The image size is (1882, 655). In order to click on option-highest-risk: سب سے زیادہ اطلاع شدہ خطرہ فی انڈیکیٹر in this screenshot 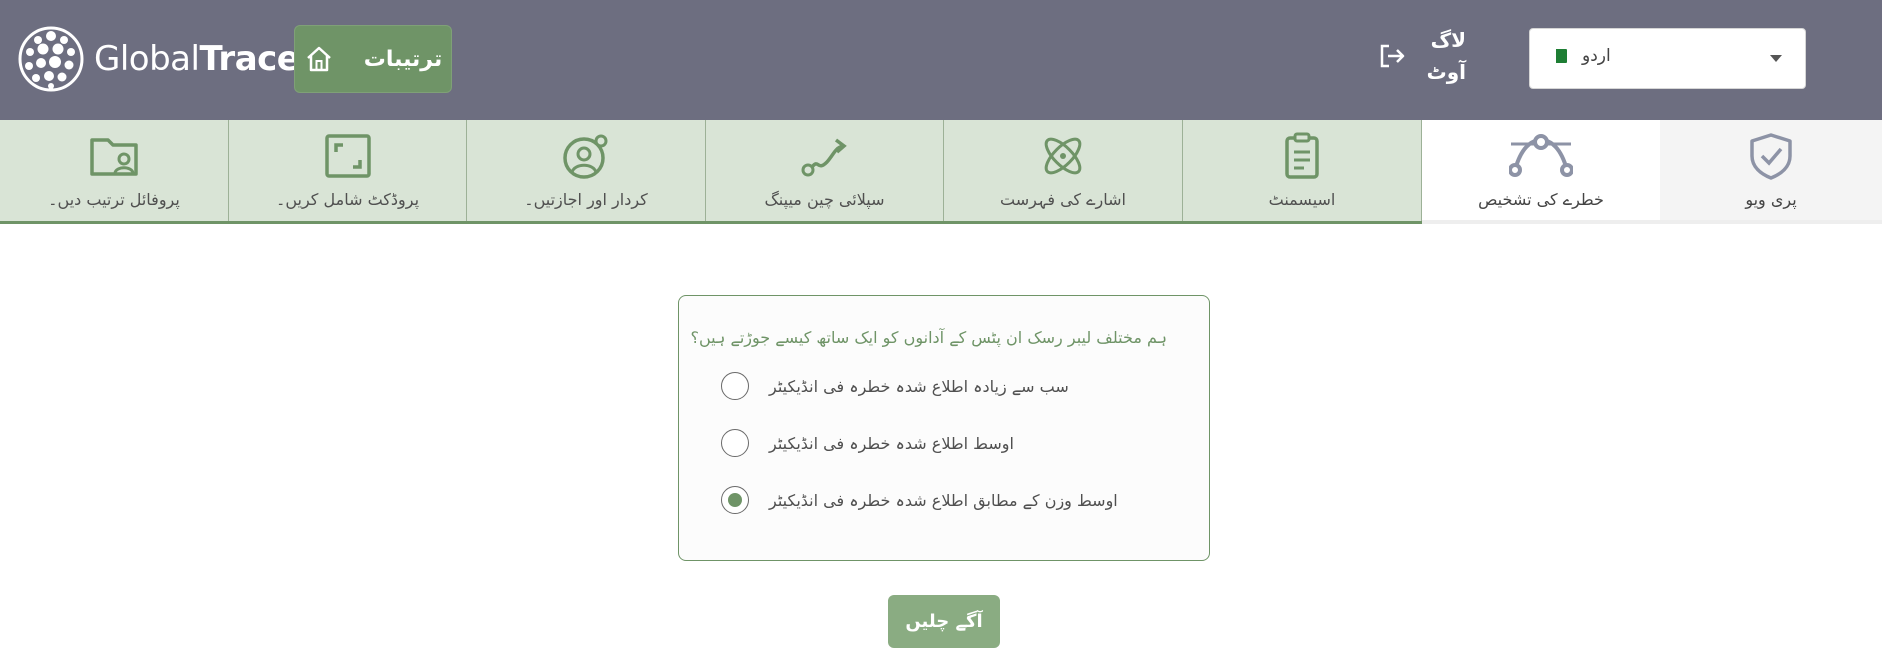, I will do `click(895, 386)`.